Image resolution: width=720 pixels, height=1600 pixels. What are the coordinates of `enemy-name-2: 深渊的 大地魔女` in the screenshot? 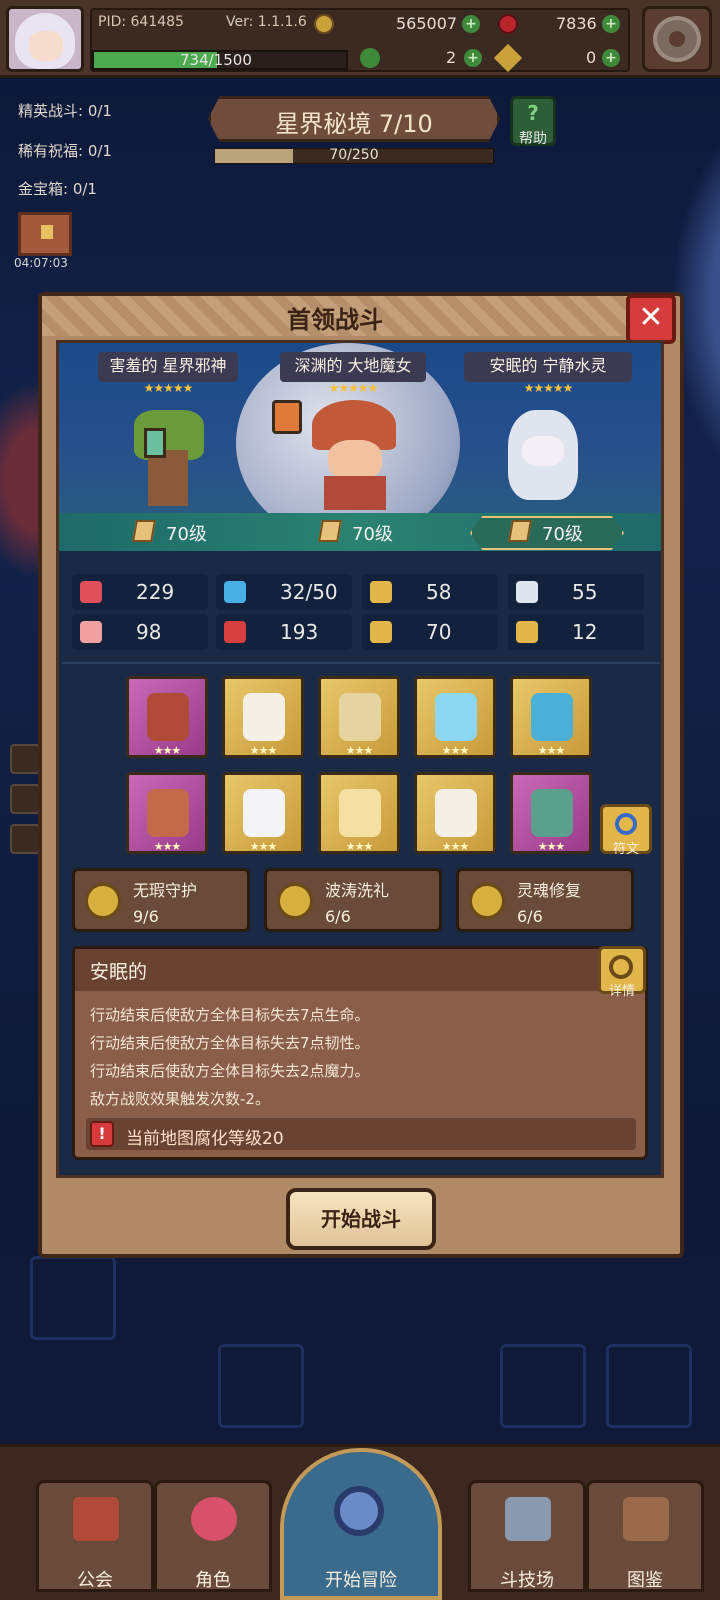 It's located at (353, 367).